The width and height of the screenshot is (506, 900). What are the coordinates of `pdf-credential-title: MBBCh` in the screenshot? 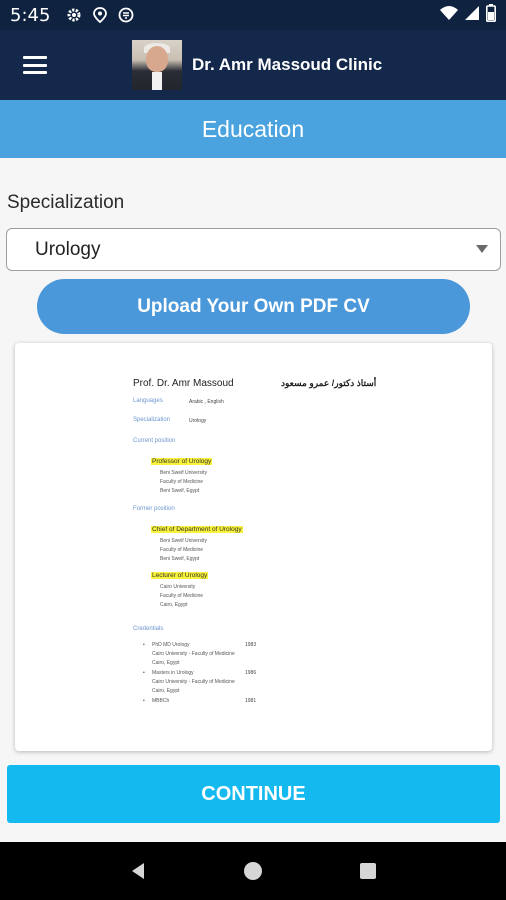 It's located at (161, 701).